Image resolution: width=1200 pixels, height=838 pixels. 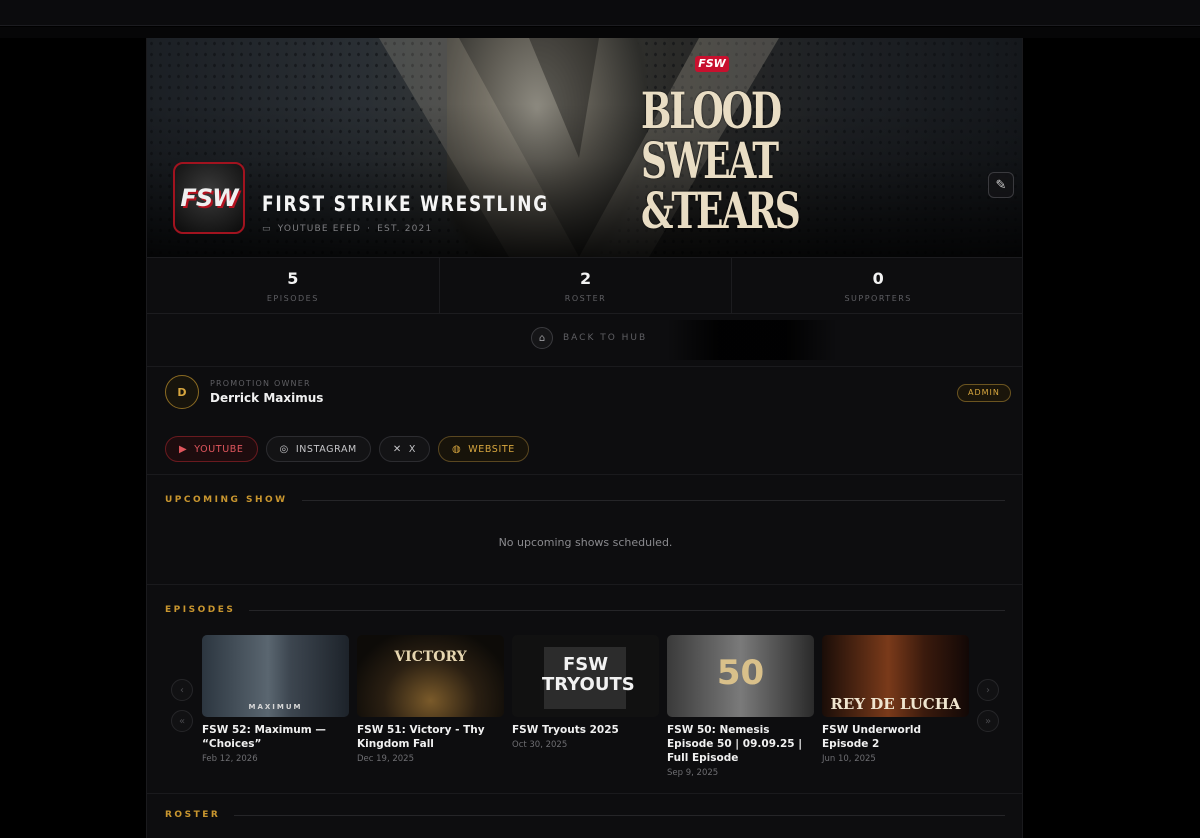 What do you see at coordinates (260, 383) in the screenshot?
I see `owner-role-label: PROMOTION OWNER` at bounding box center [260, 383].